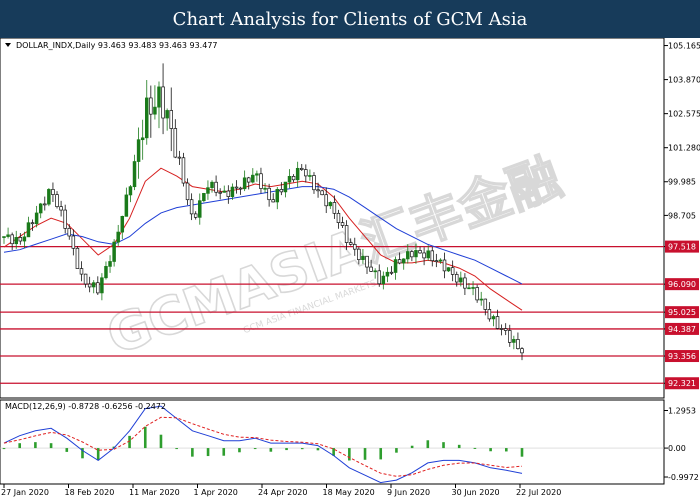  What do you see at coordinates (154, 492) in the screenshot?
I see `time-tick-label: 11 Mar 2020` at bounding box center [154, 492].